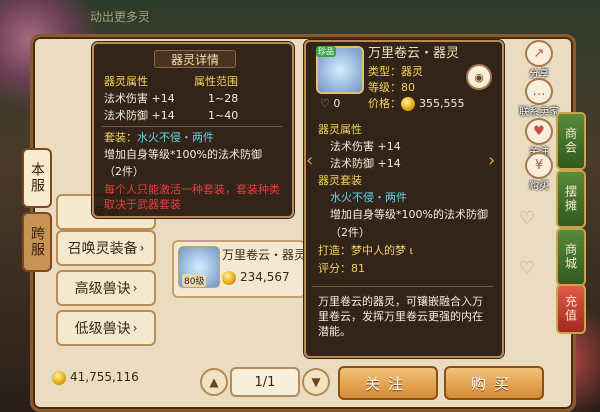 The image size is (600, 412). I want to click on category-summon-equipment: 召唤灵装备 ›, so click(106, 248).